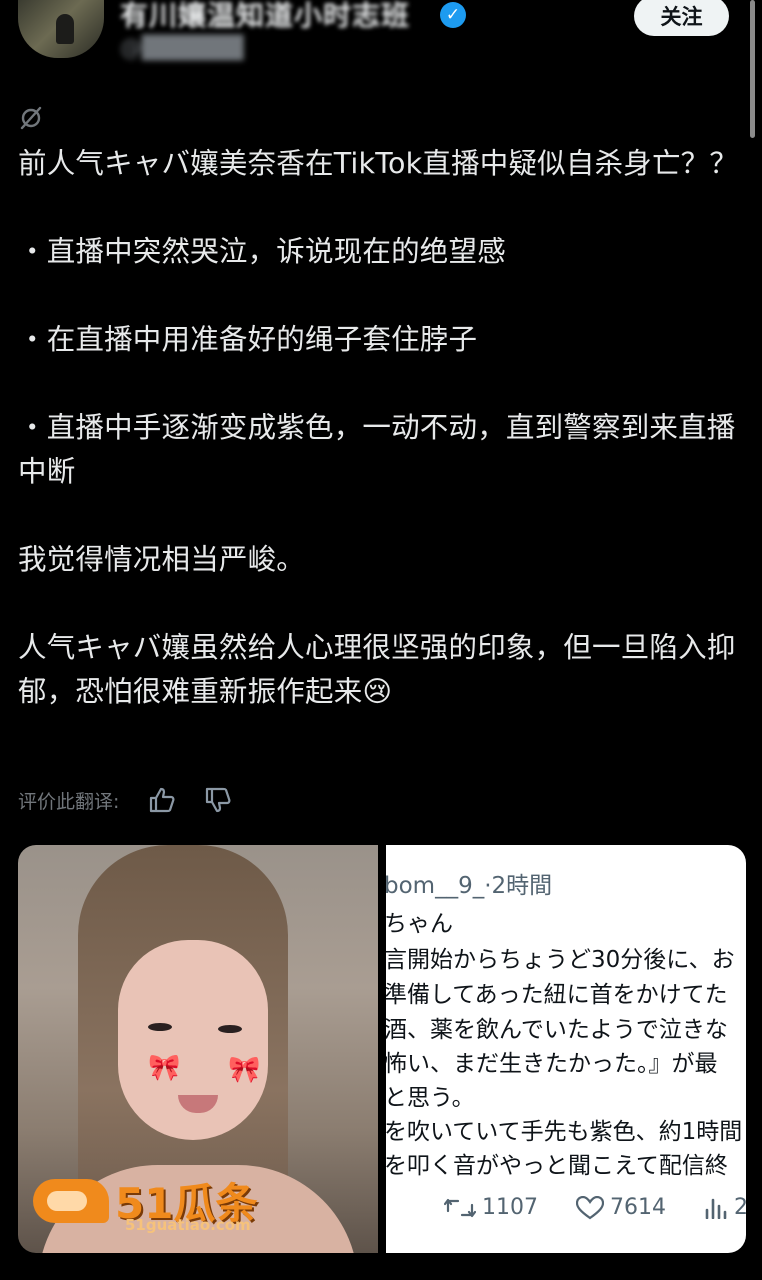  I want to click on screenshot-actions: 1107 7614 20, so click(595, 1207).